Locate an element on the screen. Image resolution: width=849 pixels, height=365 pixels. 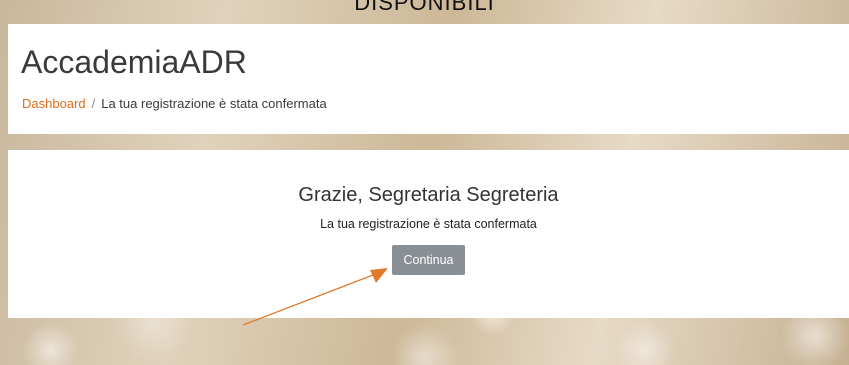
breadcrumb-dashboard-link: Dashboard is located at coordinates (54, 103).